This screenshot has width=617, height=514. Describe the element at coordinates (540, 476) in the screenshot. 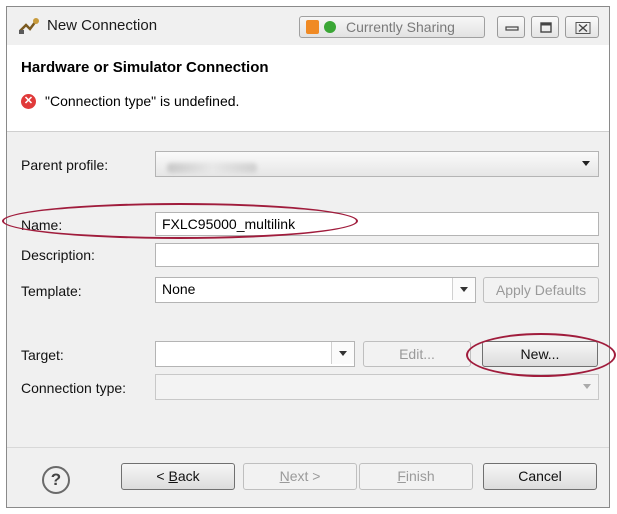

I see `cancel-button: Cancel` at that location.